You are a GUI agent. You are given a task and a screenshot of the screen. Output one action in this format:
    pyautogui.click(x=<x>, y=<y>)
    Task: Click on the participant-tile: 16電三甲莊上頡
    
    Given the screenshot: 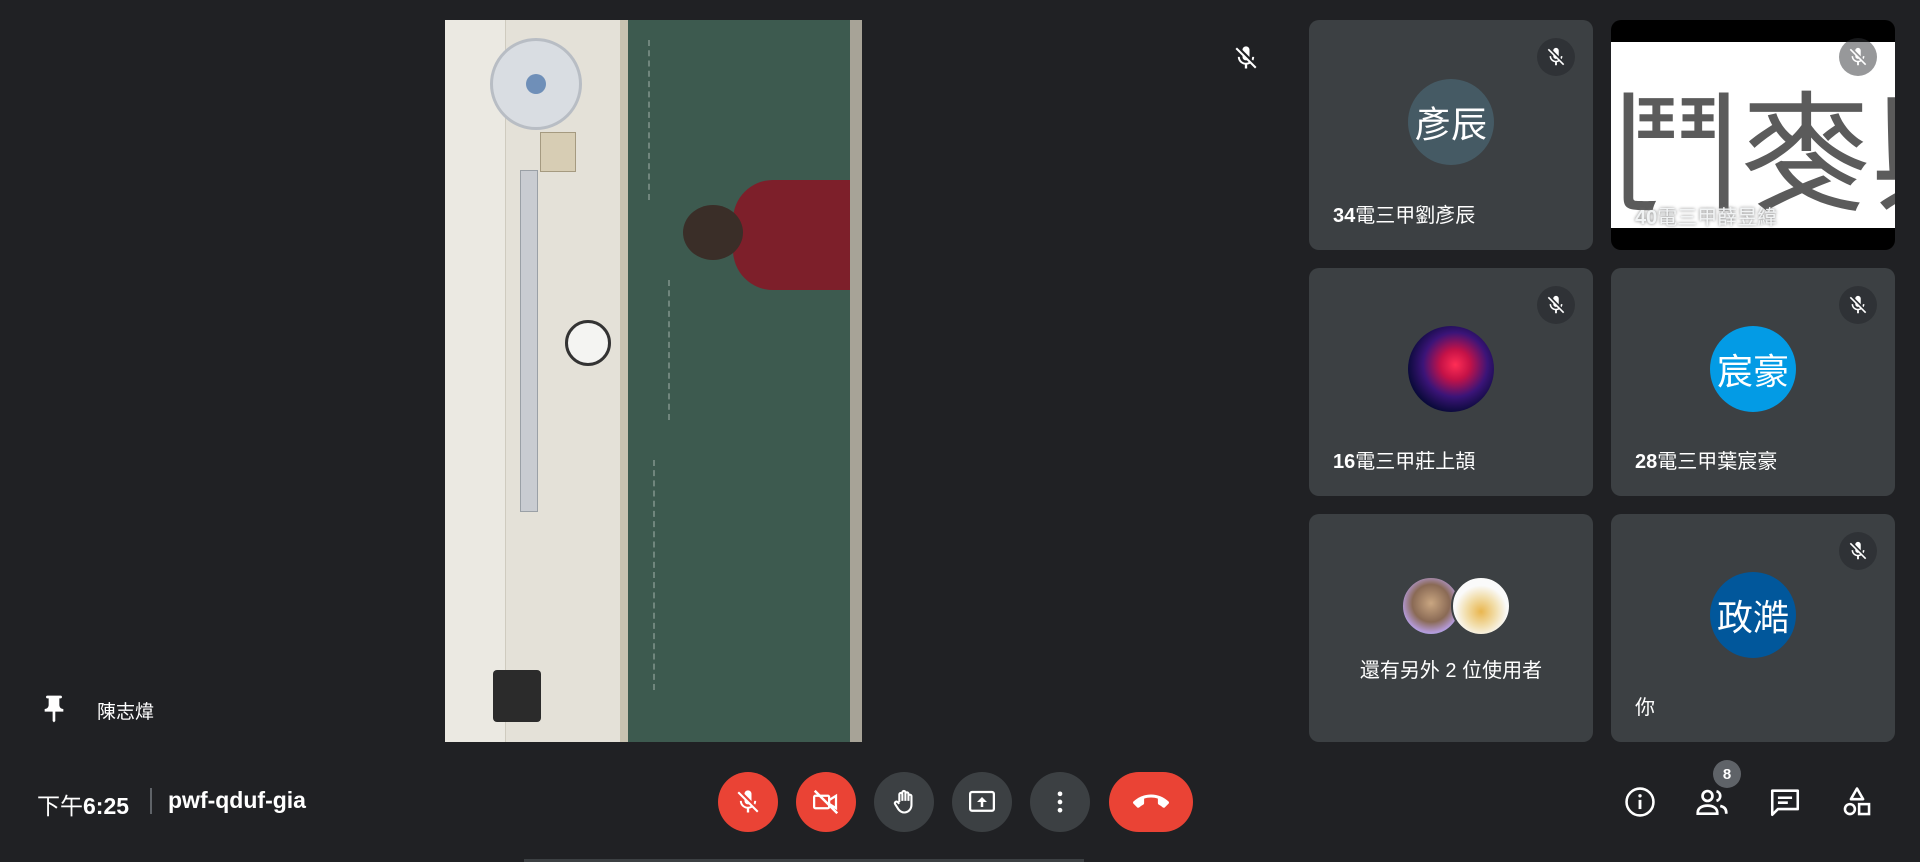 What is the action you would take?
    pyautogui.click(x=1451, y=382)
    